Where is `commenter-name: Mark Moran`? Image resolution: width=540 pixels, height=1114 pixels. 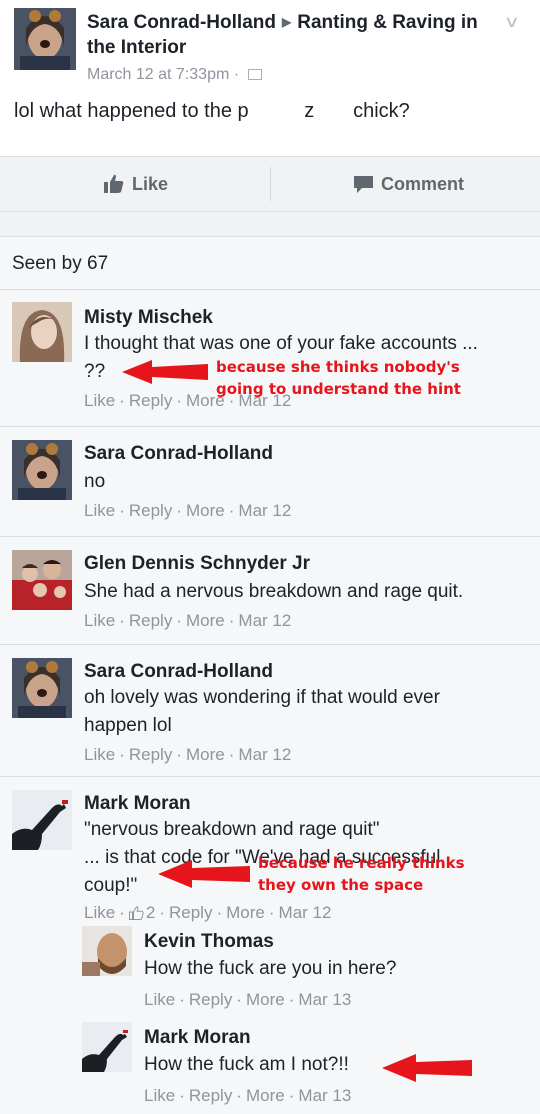 commenter-name: Mark Moran is located at coordinates (137, 804).